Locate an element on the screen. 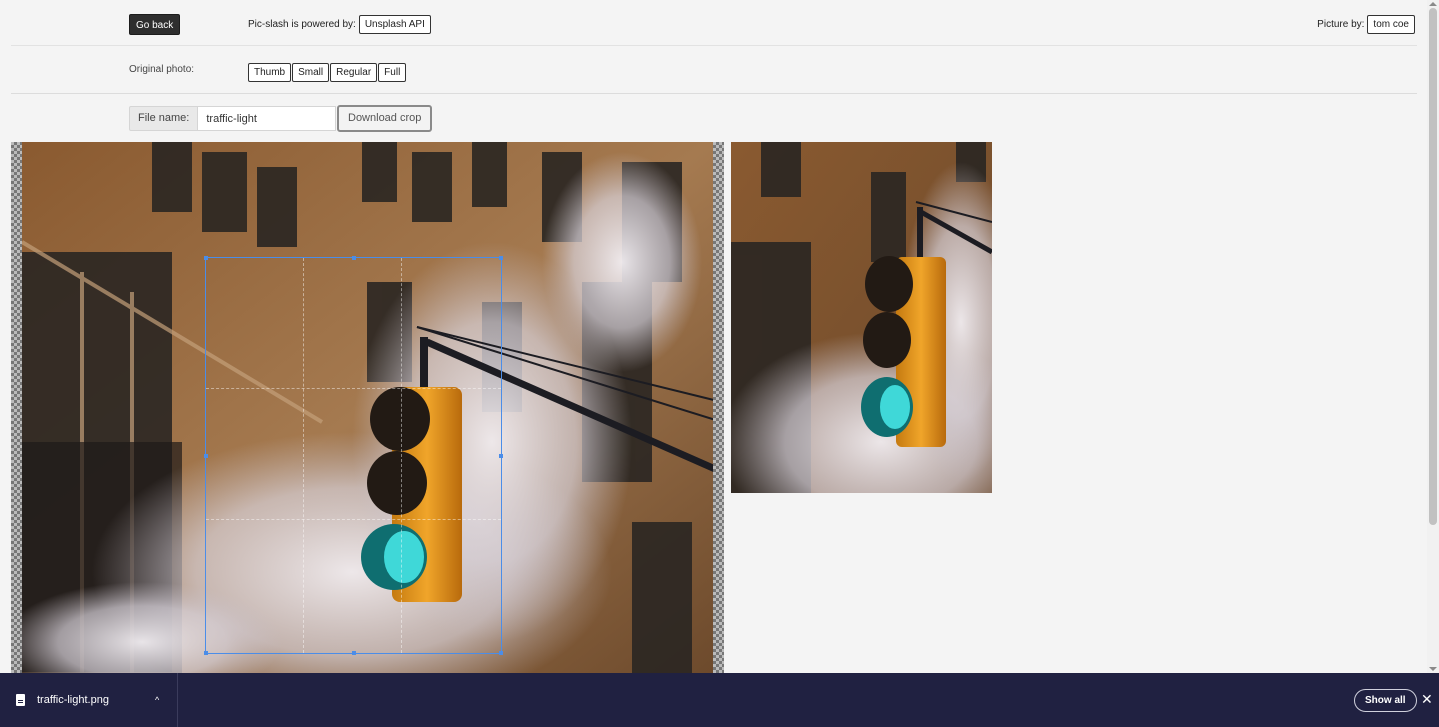 The image size is (1439, 727). powered-by-label: Pic-slash is powered by: is located at coordinates (302, 24).